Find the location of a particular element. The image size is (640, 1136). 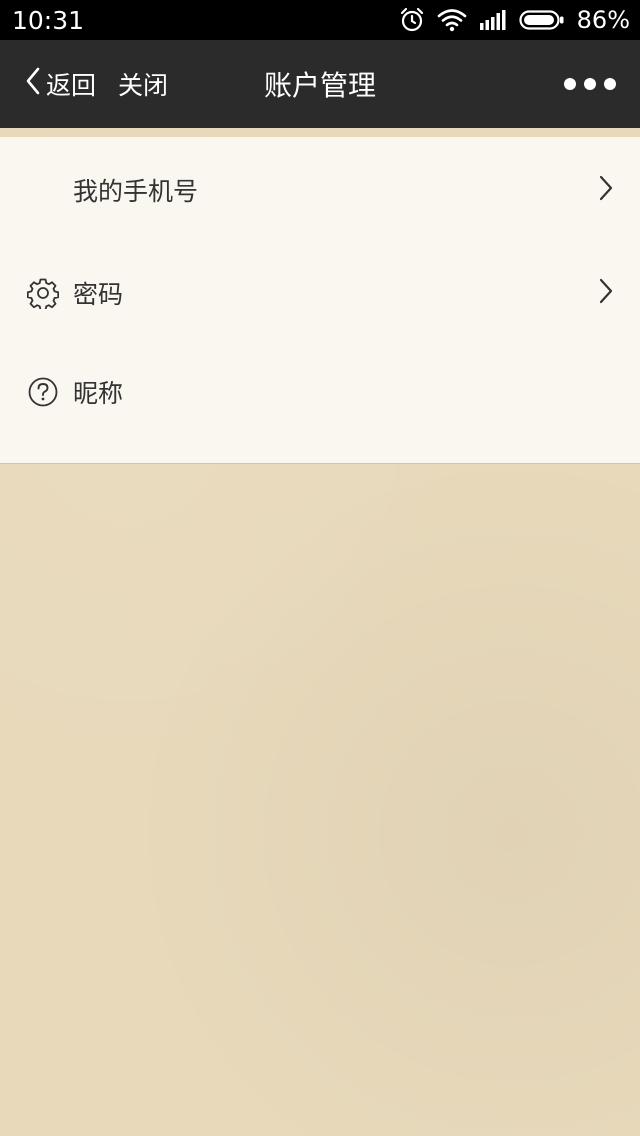

menu-item-label: 我的手机号 is located at coordinates (136, 191).